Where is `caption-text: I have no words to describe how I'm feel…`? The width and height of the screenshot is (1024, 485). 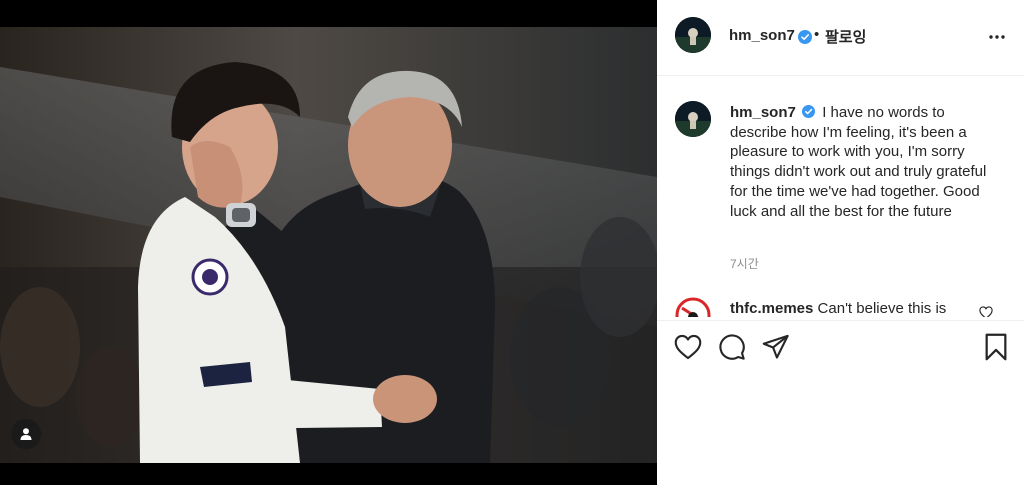 caption-text: I have no words to describe how I'm feel… is located at coordinates (858, 162).